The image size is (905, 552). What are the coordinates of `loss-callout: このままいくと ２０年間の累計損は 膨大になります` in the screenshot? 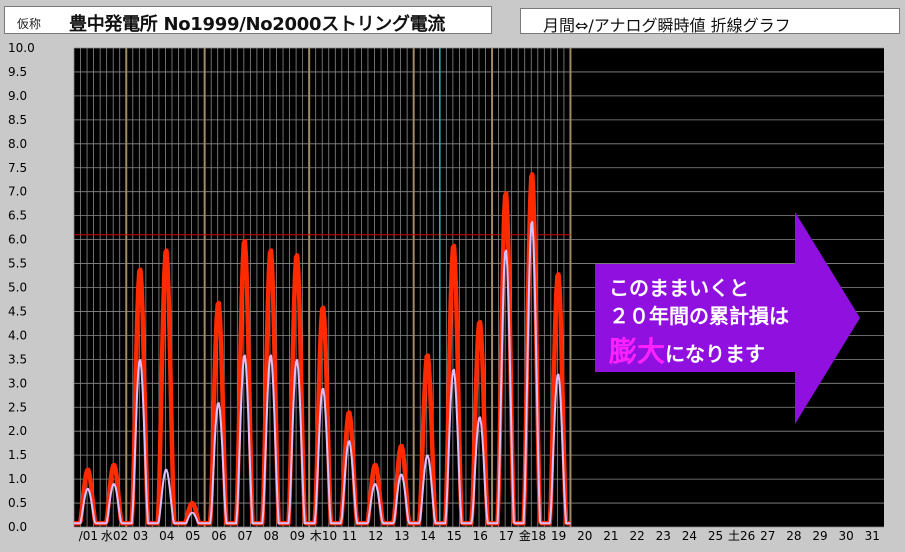 It's located at (730, 318).